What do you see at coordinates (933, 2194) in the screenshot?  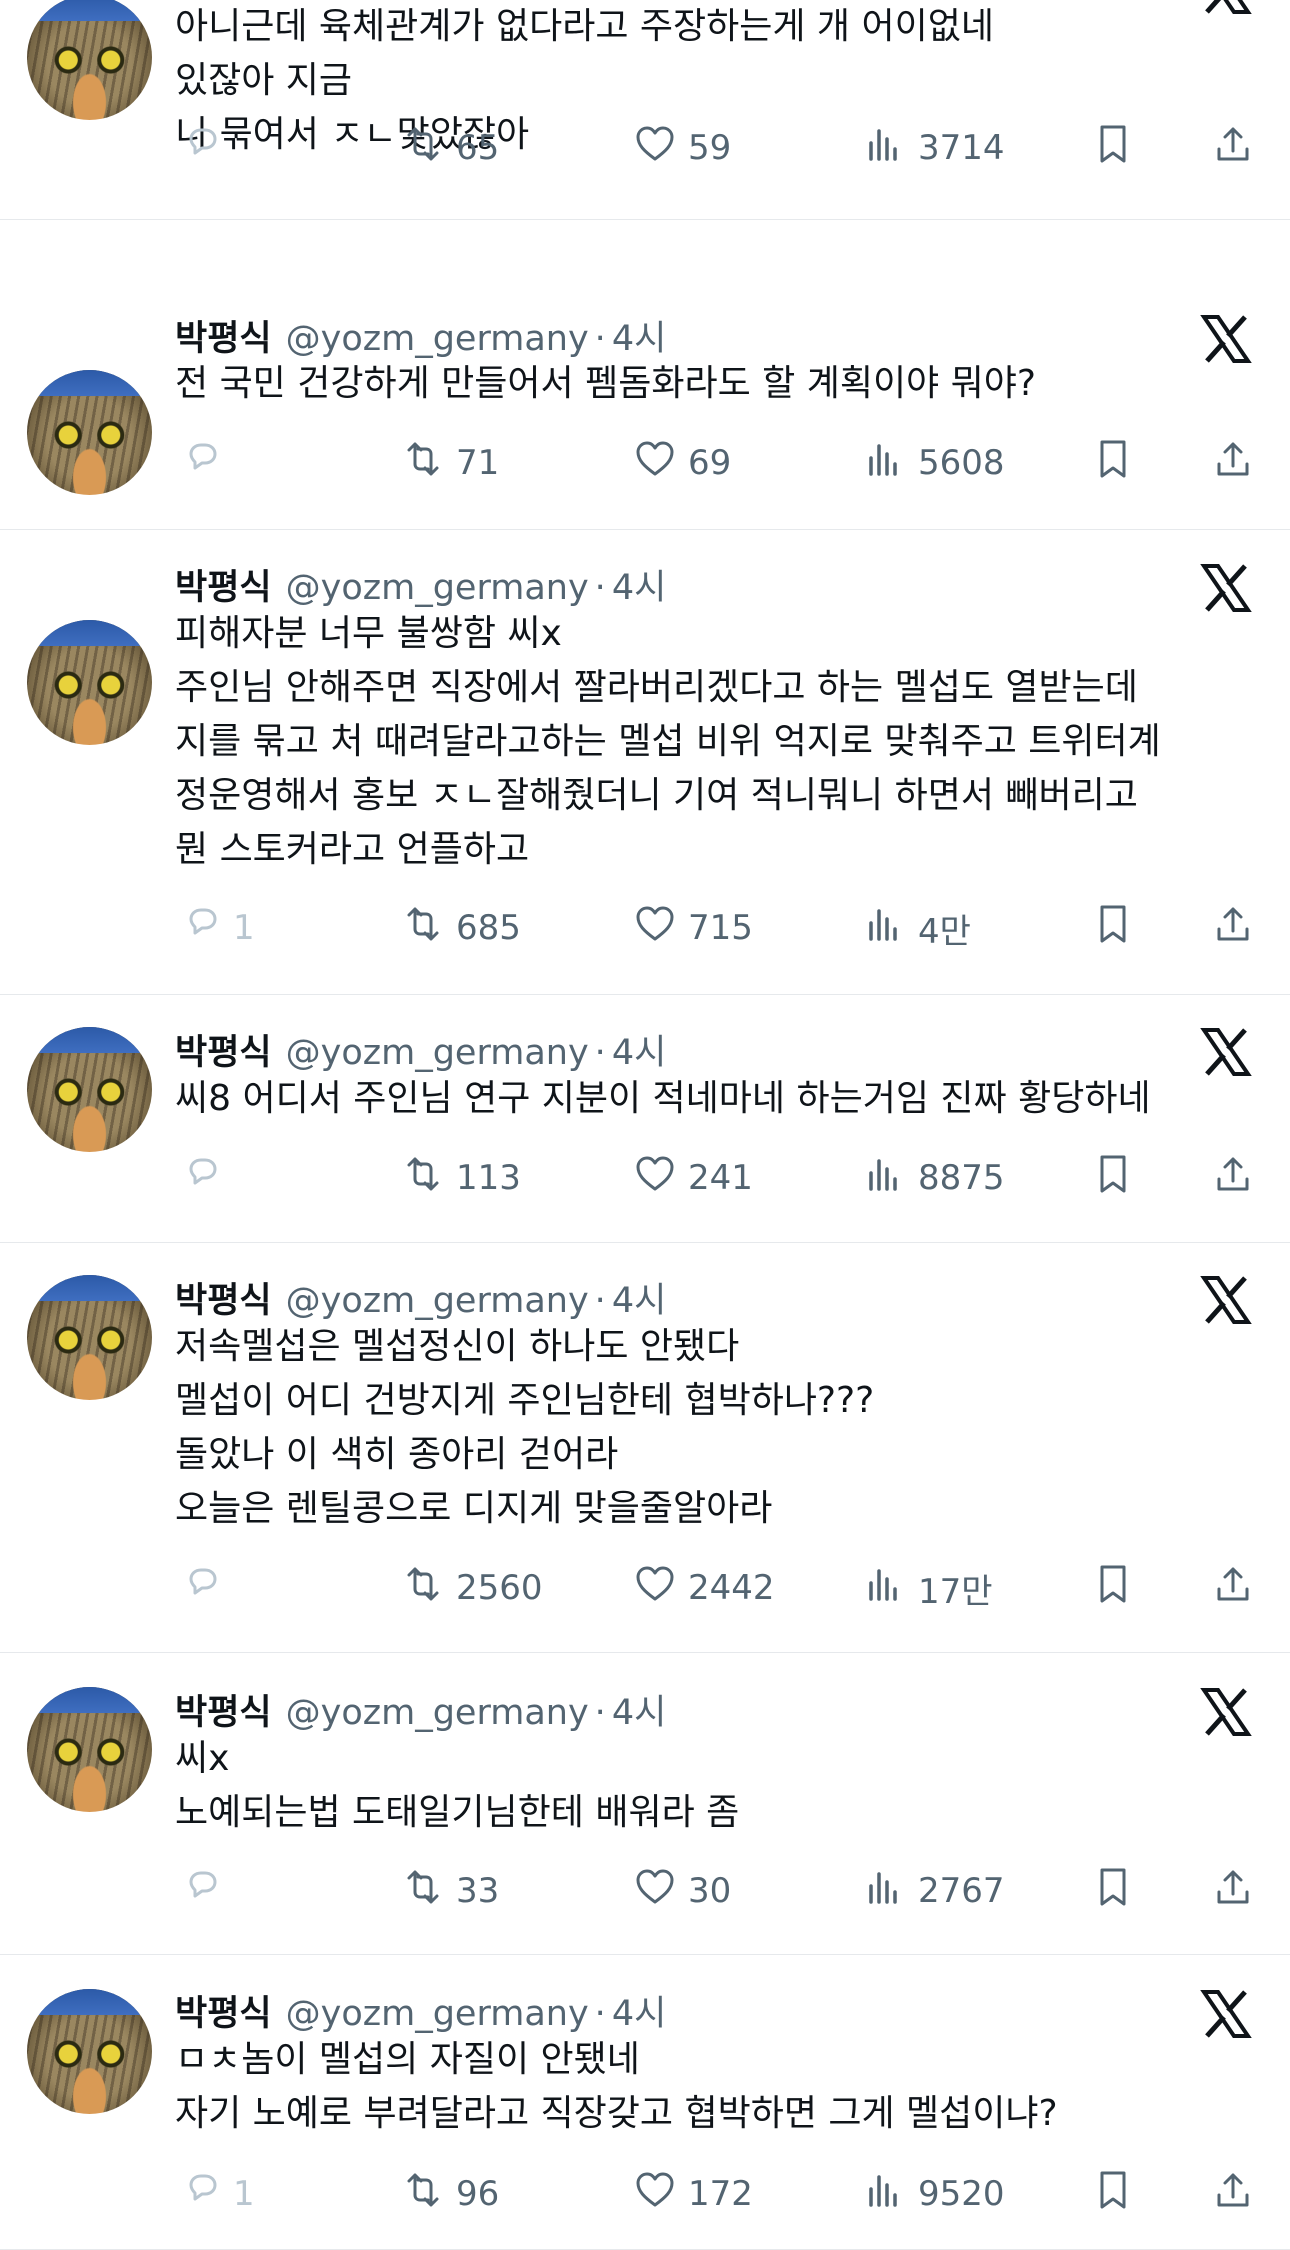 I see `views-button: 9520` at bounding box center [933, 2194].